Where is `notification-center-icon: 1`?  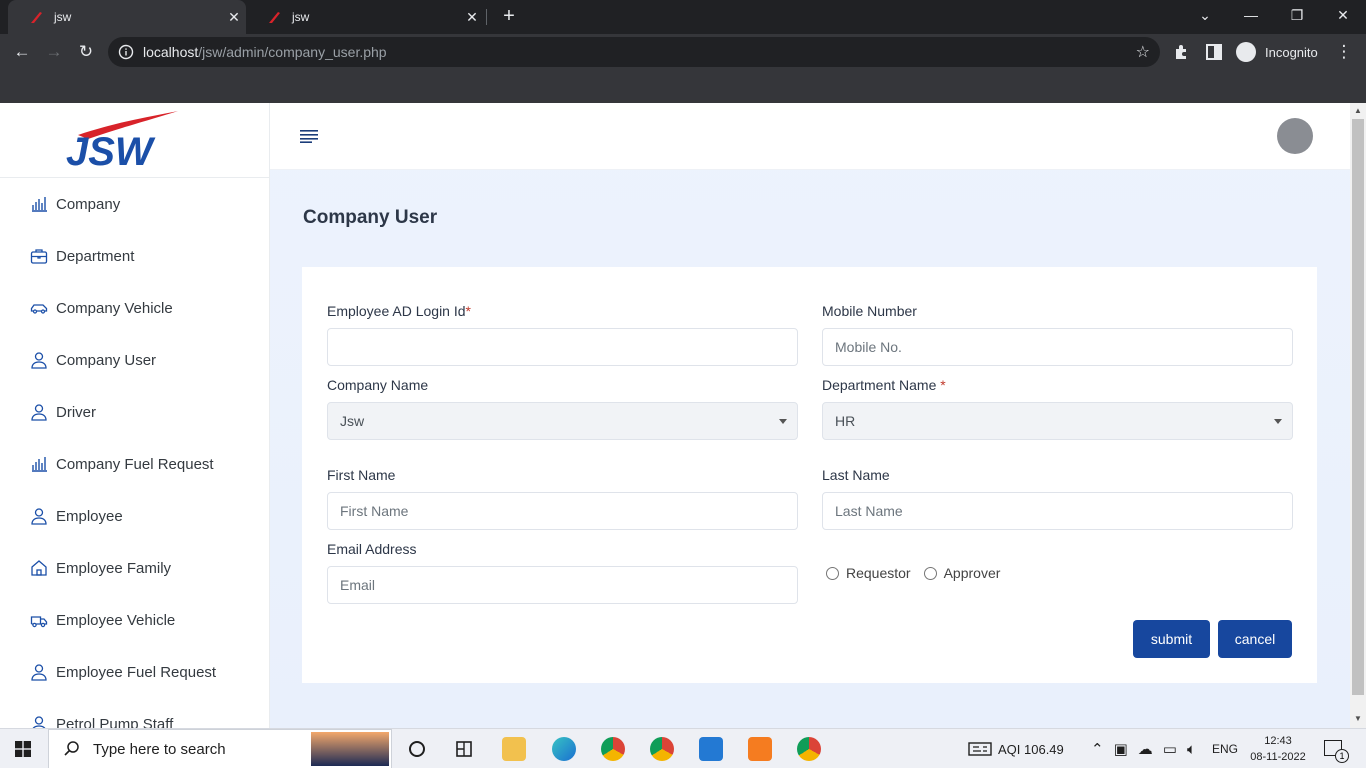 notification-center-icon: 1 is located at coordinates (1336, 751).